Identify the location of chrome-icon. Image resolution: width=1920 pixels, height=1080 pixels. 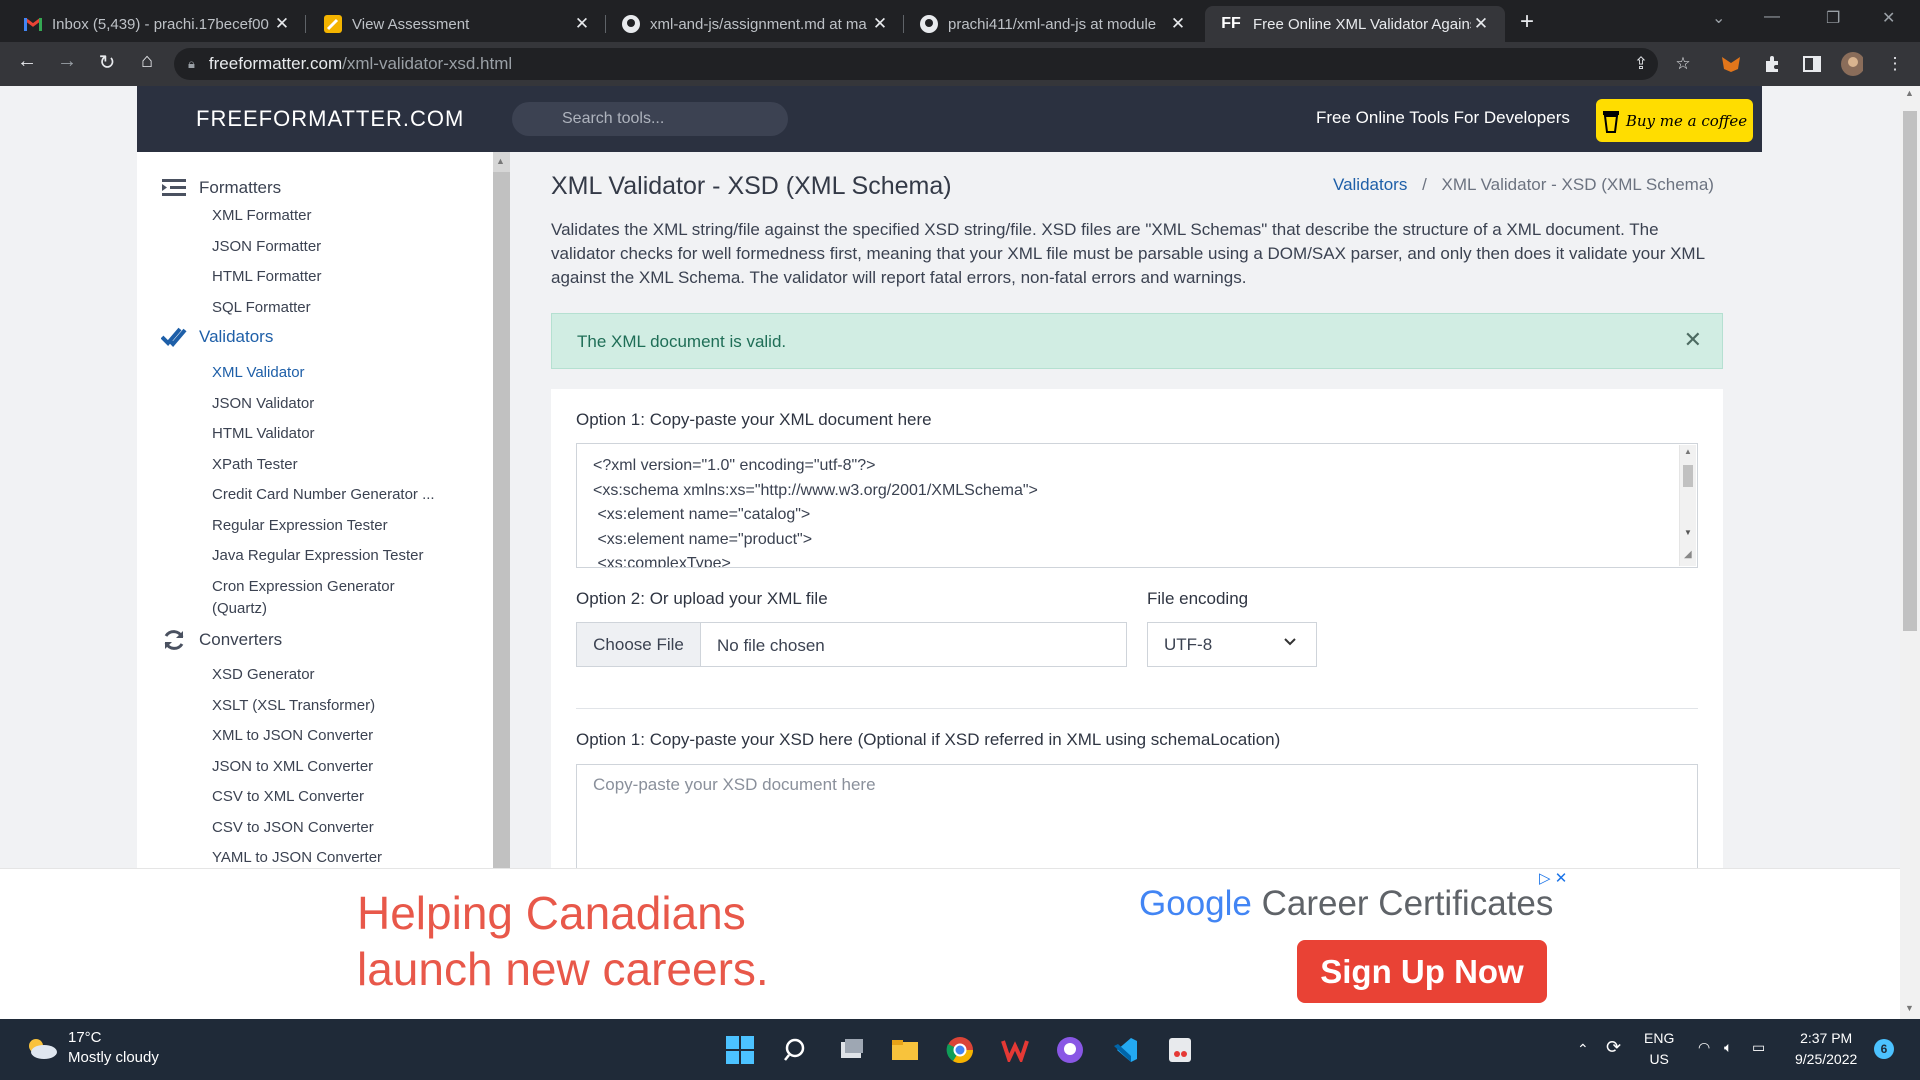
(960, 1050).